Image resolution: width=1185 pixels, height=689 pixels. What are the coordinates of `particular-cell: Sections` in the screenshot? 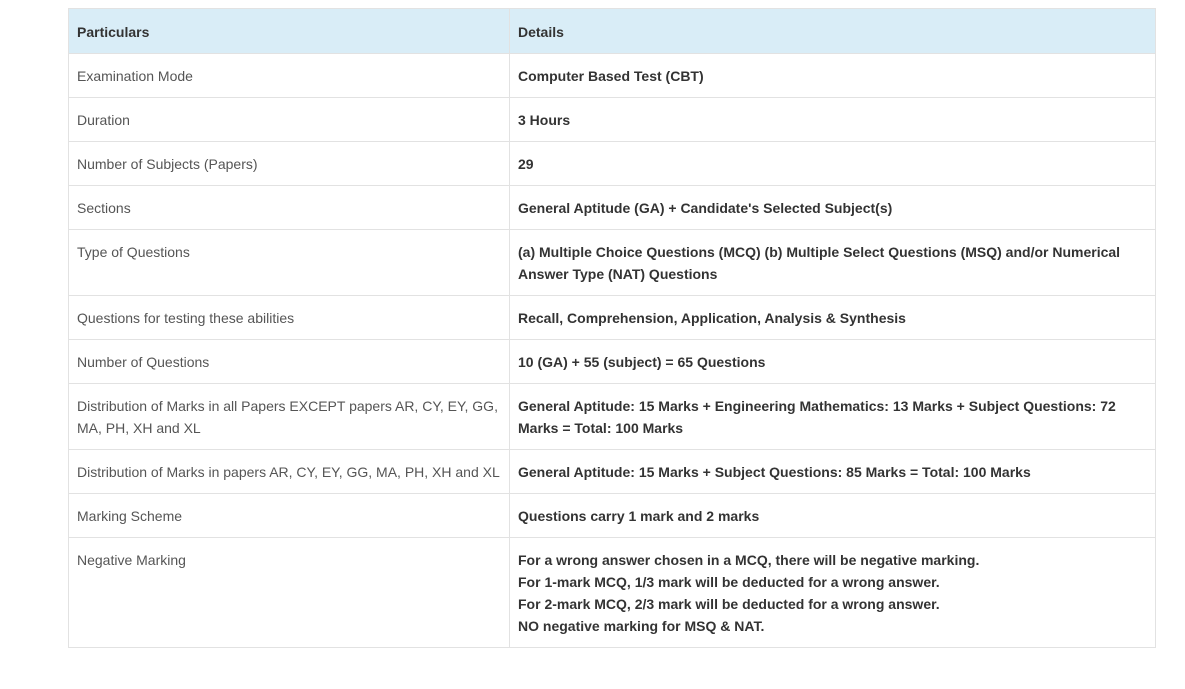 It's located at (289, 207).